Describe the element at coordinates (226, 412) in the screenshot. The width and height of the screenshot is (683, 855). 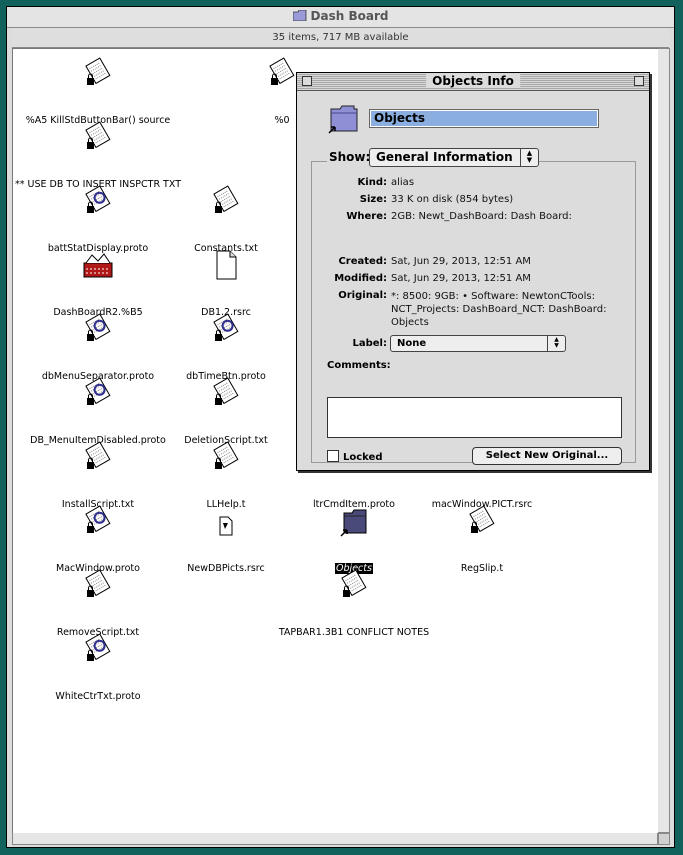
I see `file-icon-item: DeletionScript.txt` at that location.